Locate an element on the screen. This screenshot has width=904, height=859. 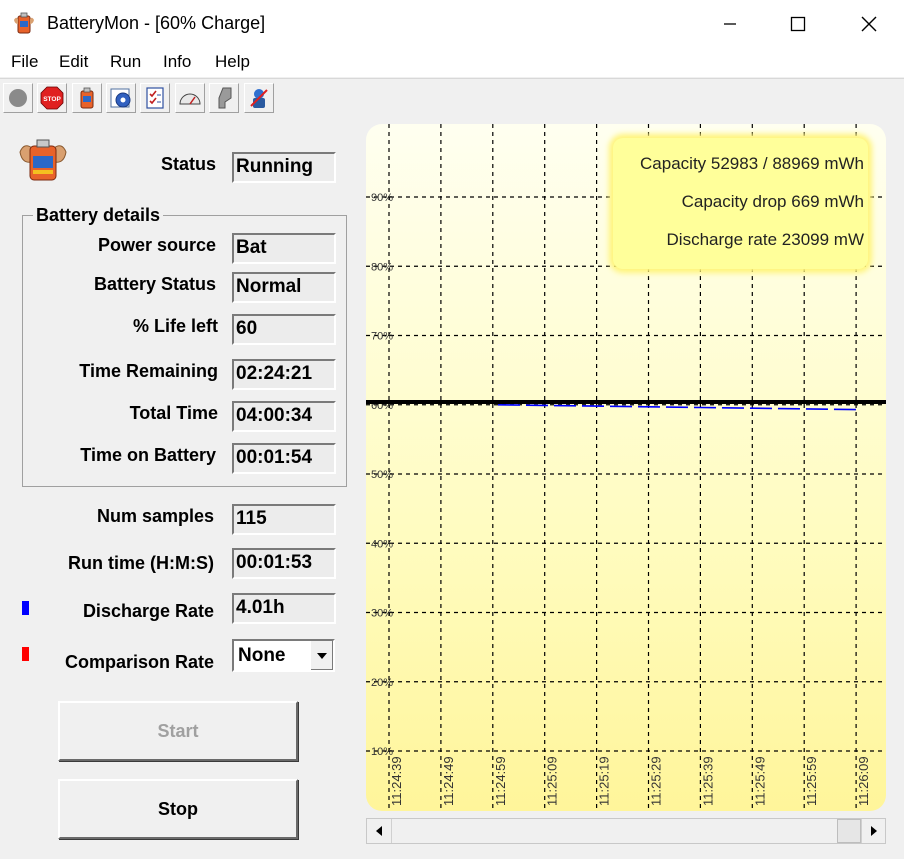
discharge-rate-field: 4.01h is located at coordinates (284, 608).